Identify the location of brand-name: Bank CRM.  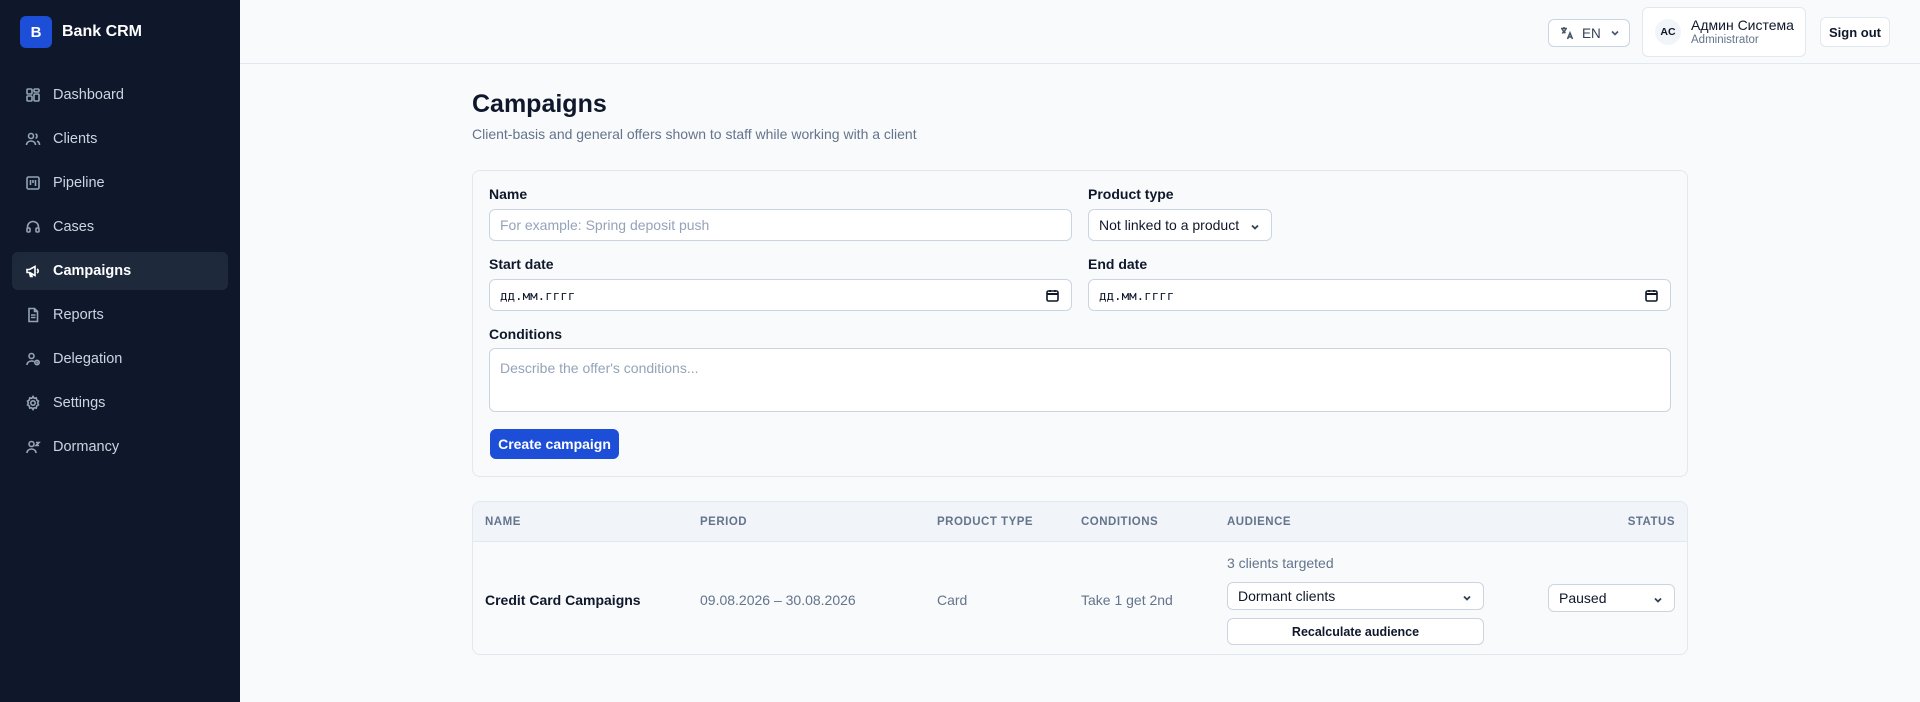
(102, 31).